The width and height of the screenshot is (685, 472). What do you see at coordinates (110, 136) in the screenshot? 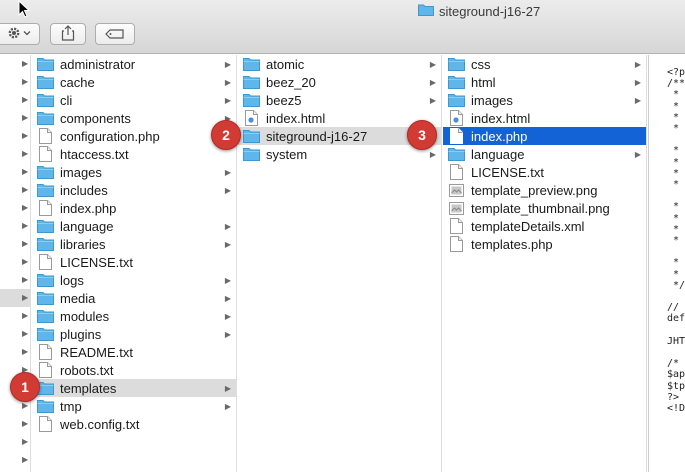
I see `item-label: configuration.php` at bounding box center [110, 136].